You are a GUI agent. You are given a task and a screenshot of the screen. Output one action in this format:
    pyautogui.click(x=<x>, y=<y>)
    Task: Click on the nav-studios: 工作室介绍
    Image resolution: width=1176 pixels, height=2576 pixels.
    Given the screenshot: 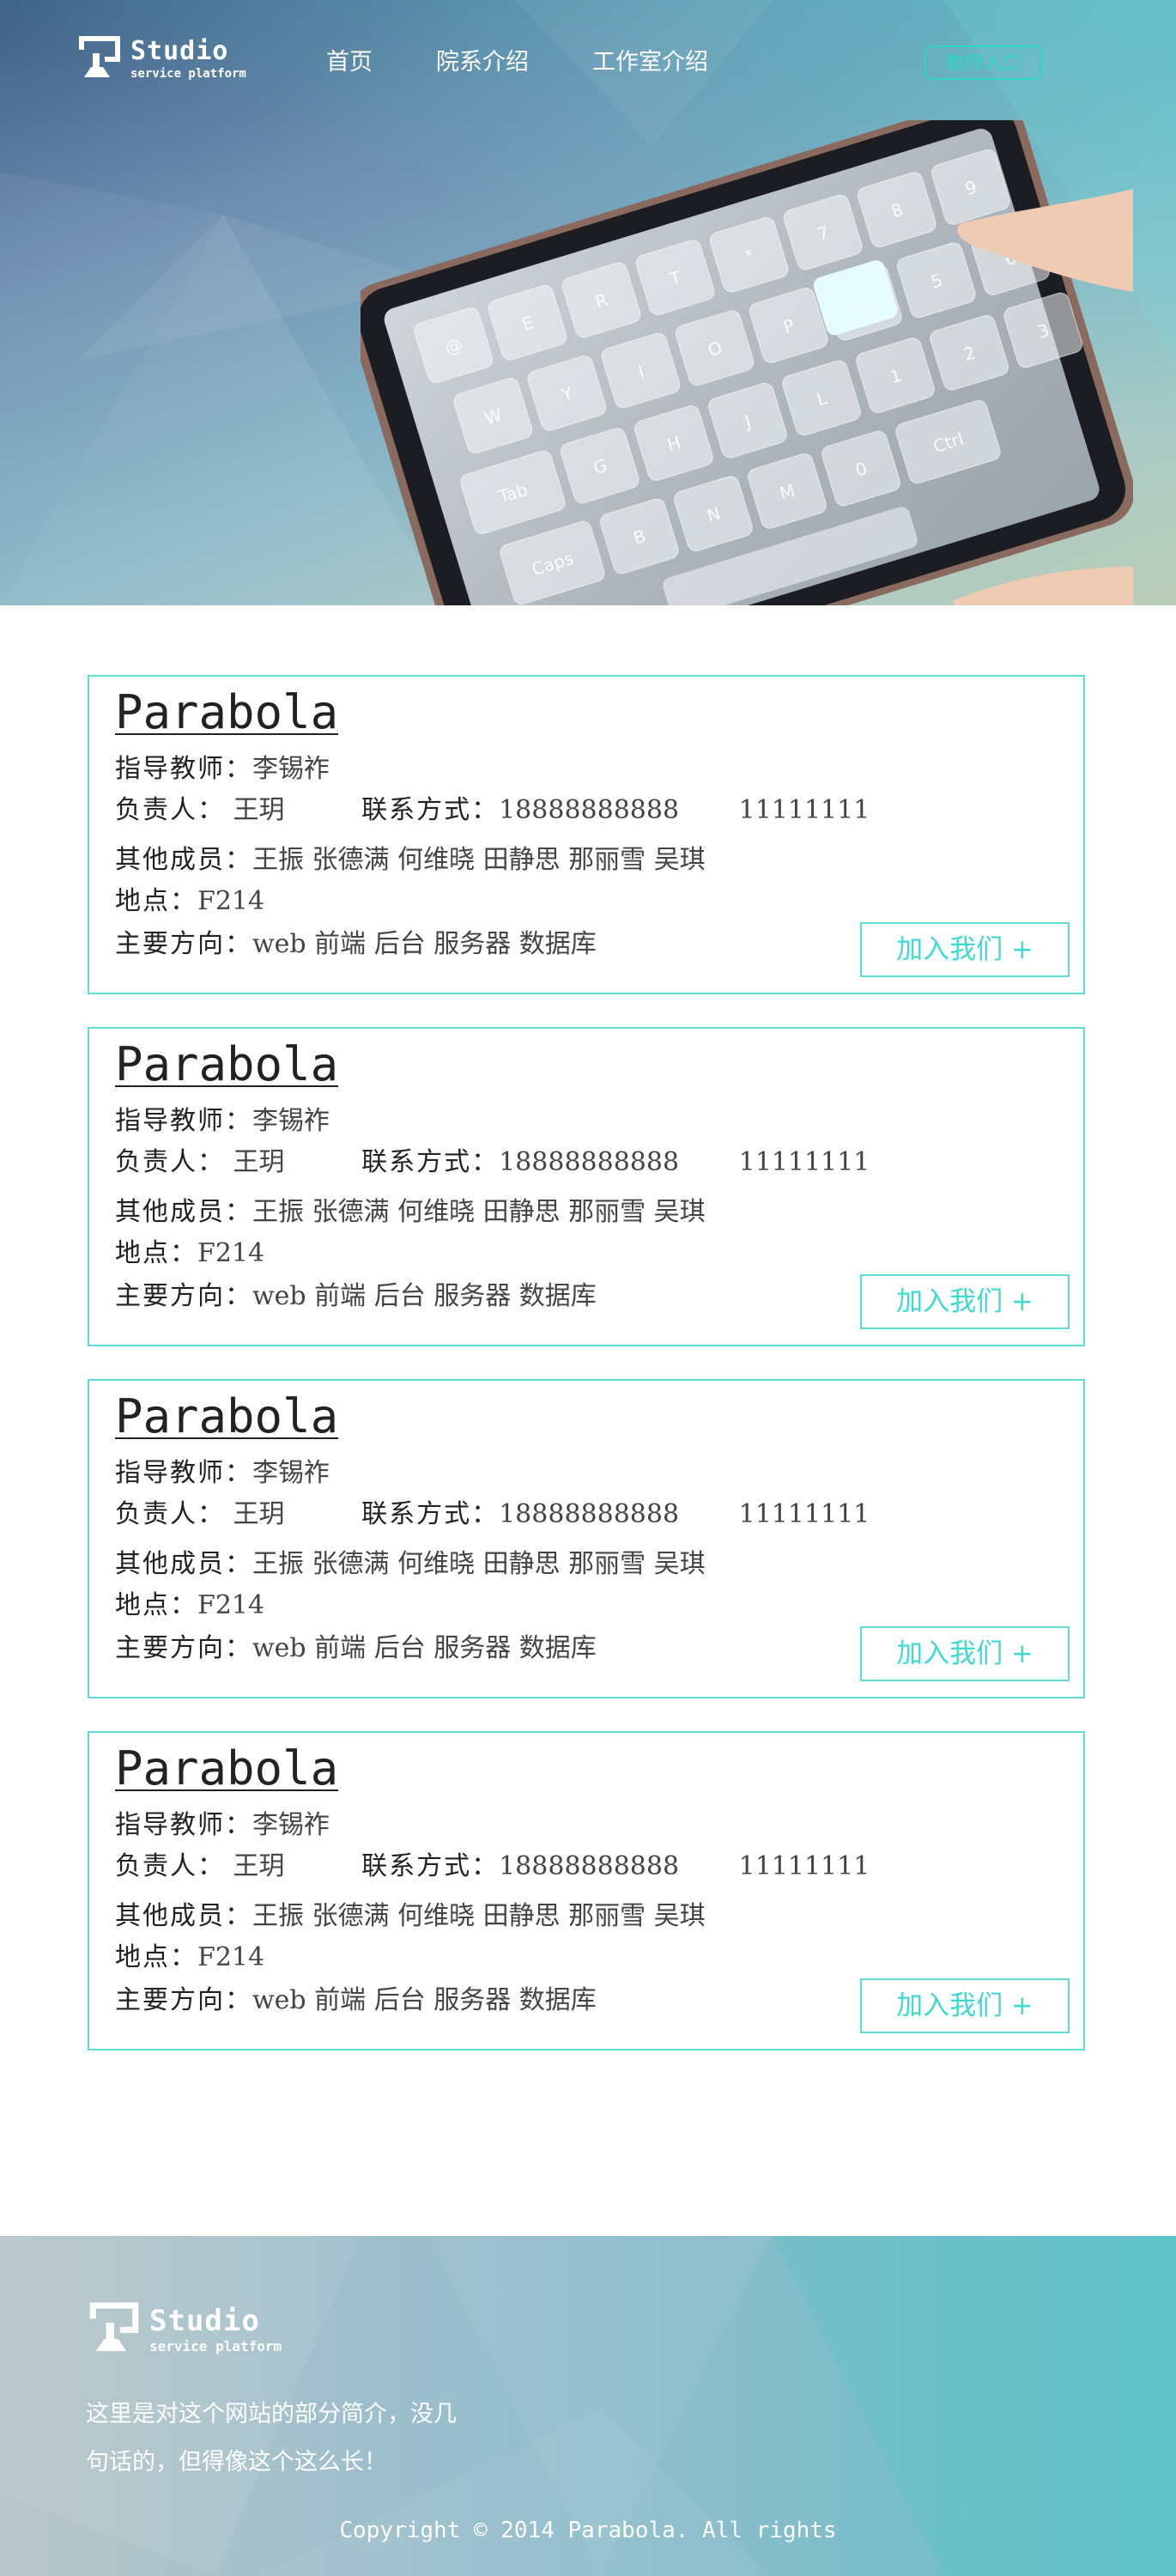 What is the action you would take?
    pyautogui.click(x=650, y=59)
    